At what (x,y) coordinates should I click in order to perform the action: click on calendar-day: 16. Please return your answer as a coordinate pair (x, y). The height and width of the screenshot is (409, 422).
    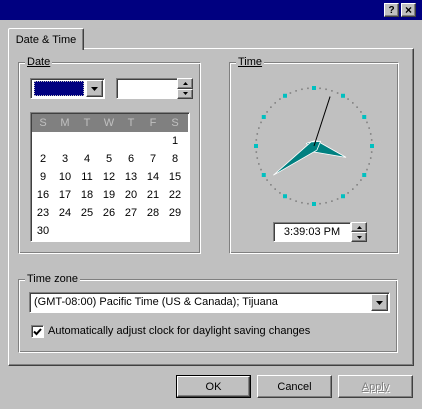
    Looking at the image, I should click on (43, 195).